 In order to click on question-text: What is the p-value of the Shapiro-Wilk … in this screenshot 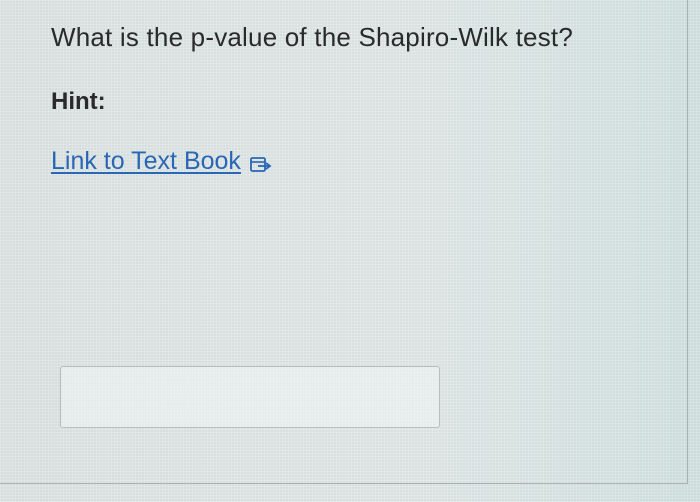, I will do `click(312, 37)`.